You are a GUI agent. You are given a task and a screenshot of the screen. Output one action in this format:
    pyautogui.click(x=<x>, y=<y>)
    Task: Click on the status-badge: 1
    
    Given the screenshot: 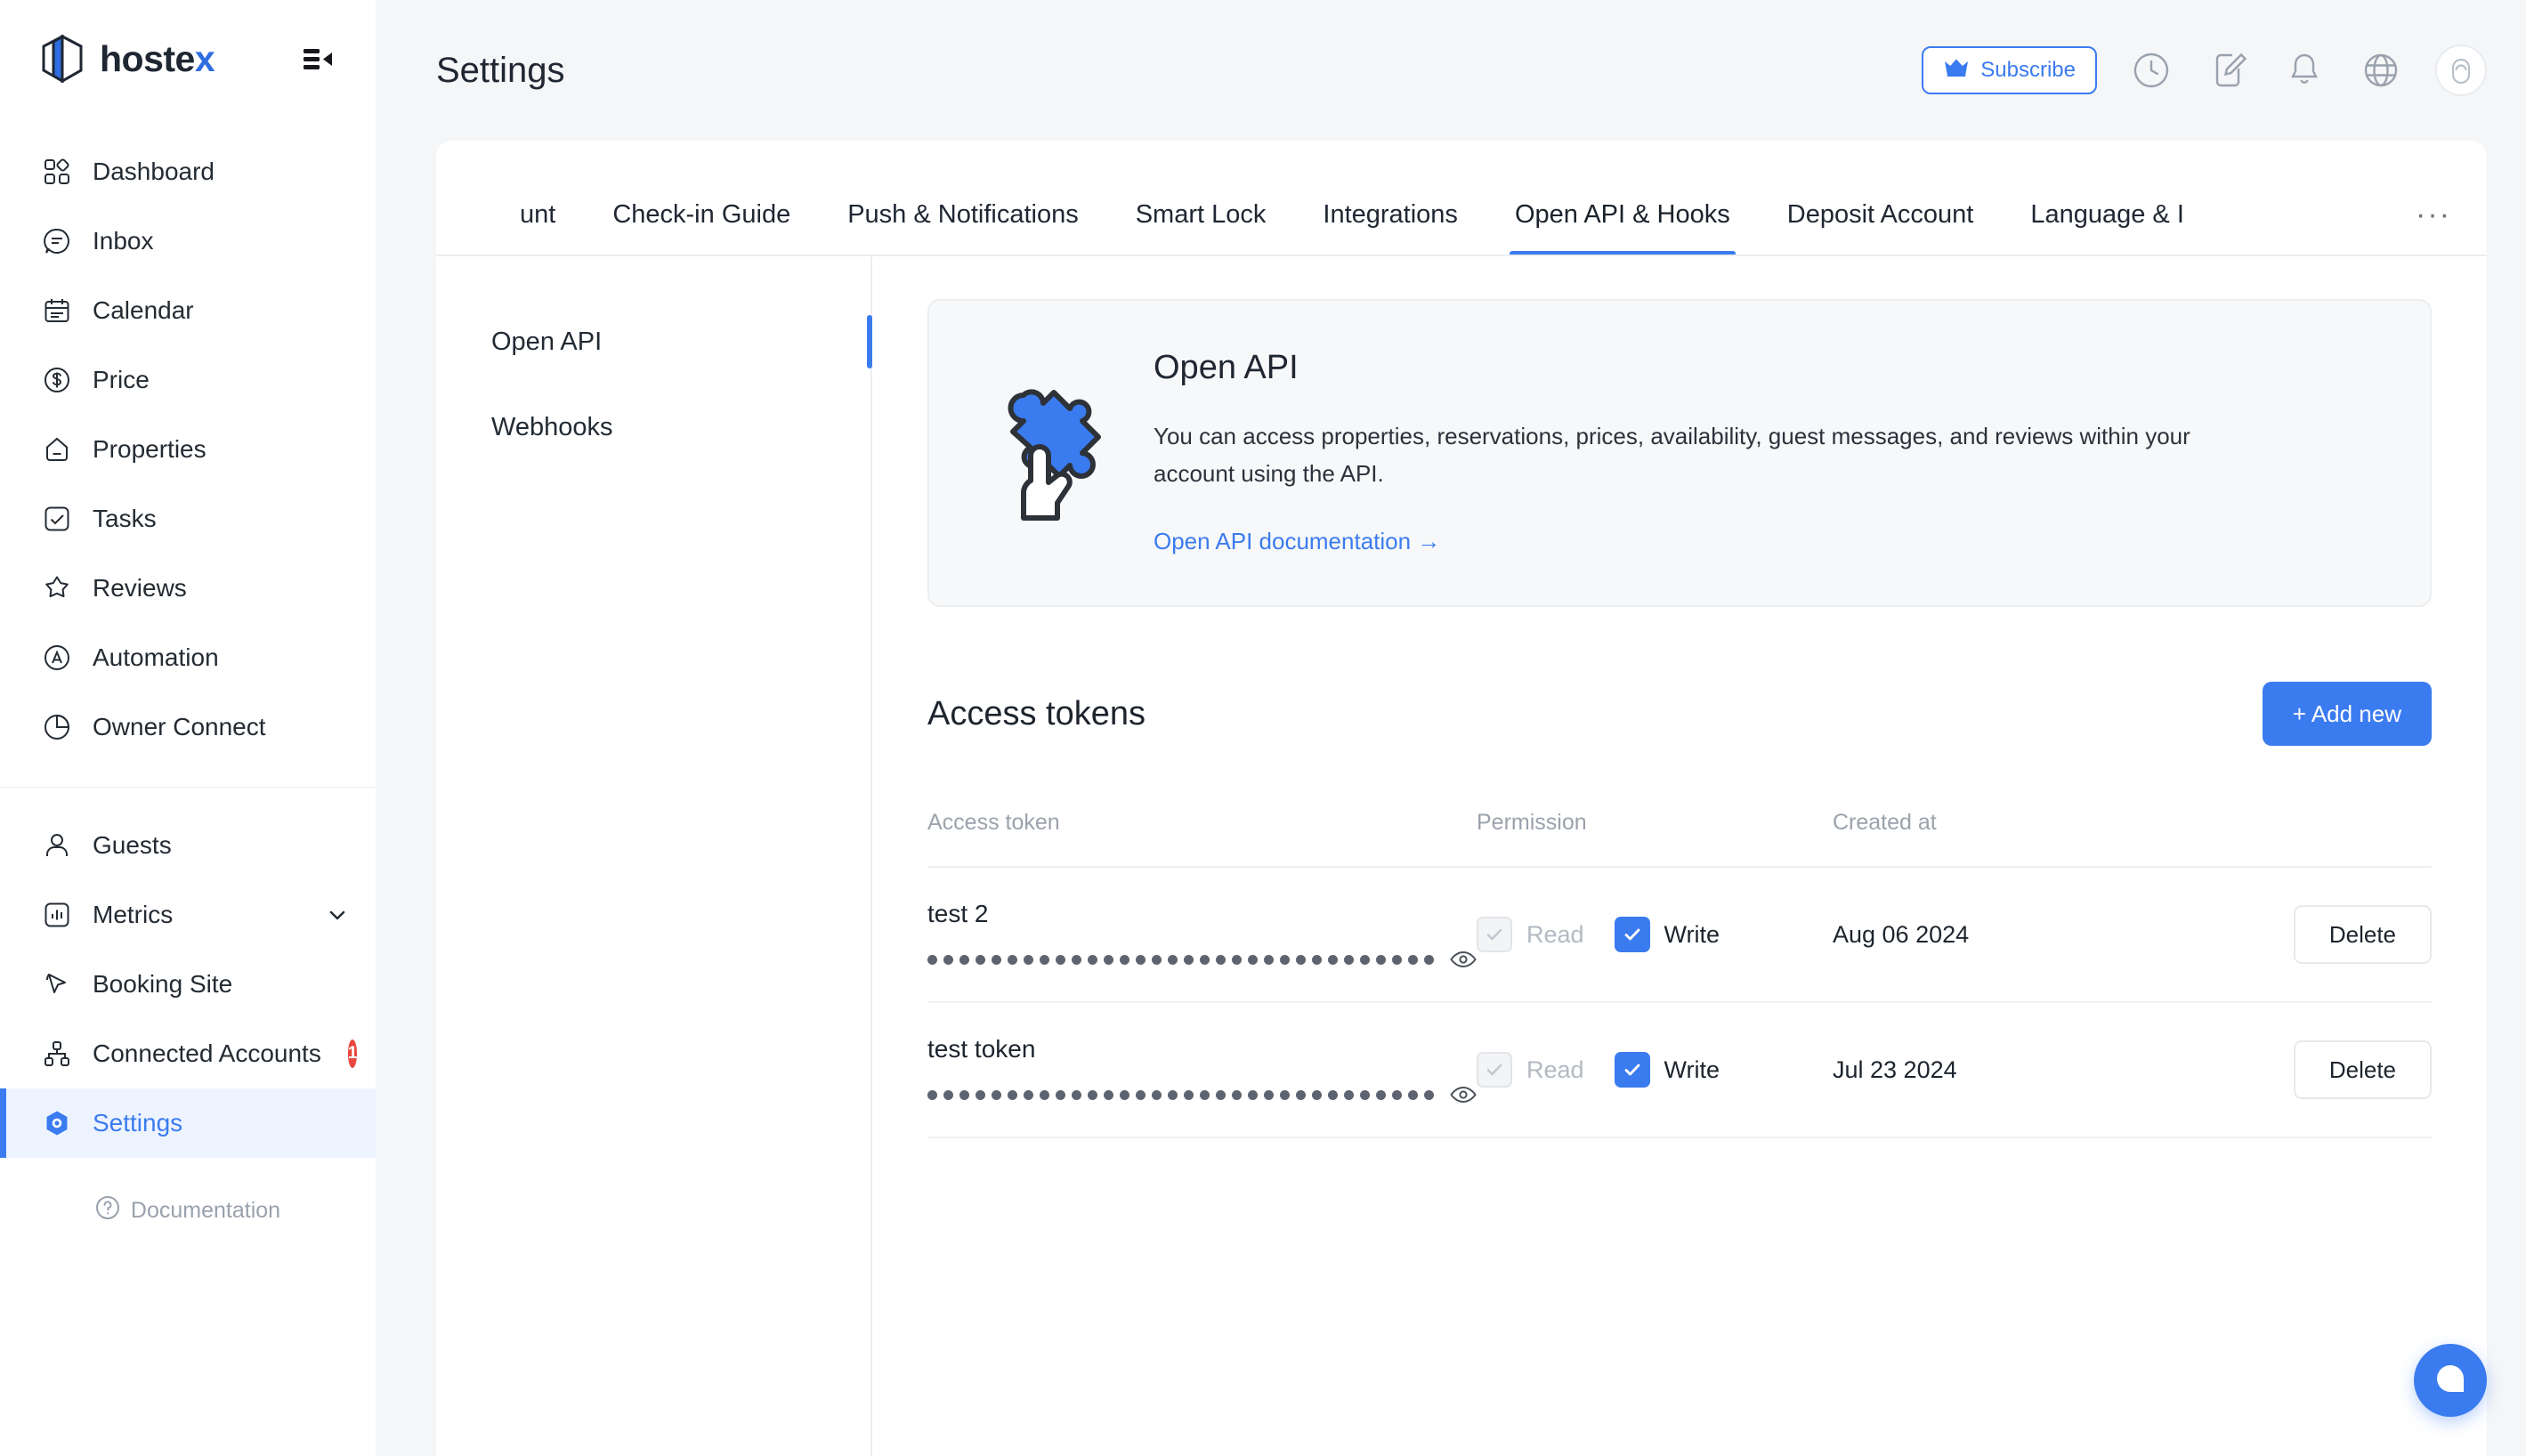 What is the action you would take?
    pyautogui.click(x=352, y=1053)
    